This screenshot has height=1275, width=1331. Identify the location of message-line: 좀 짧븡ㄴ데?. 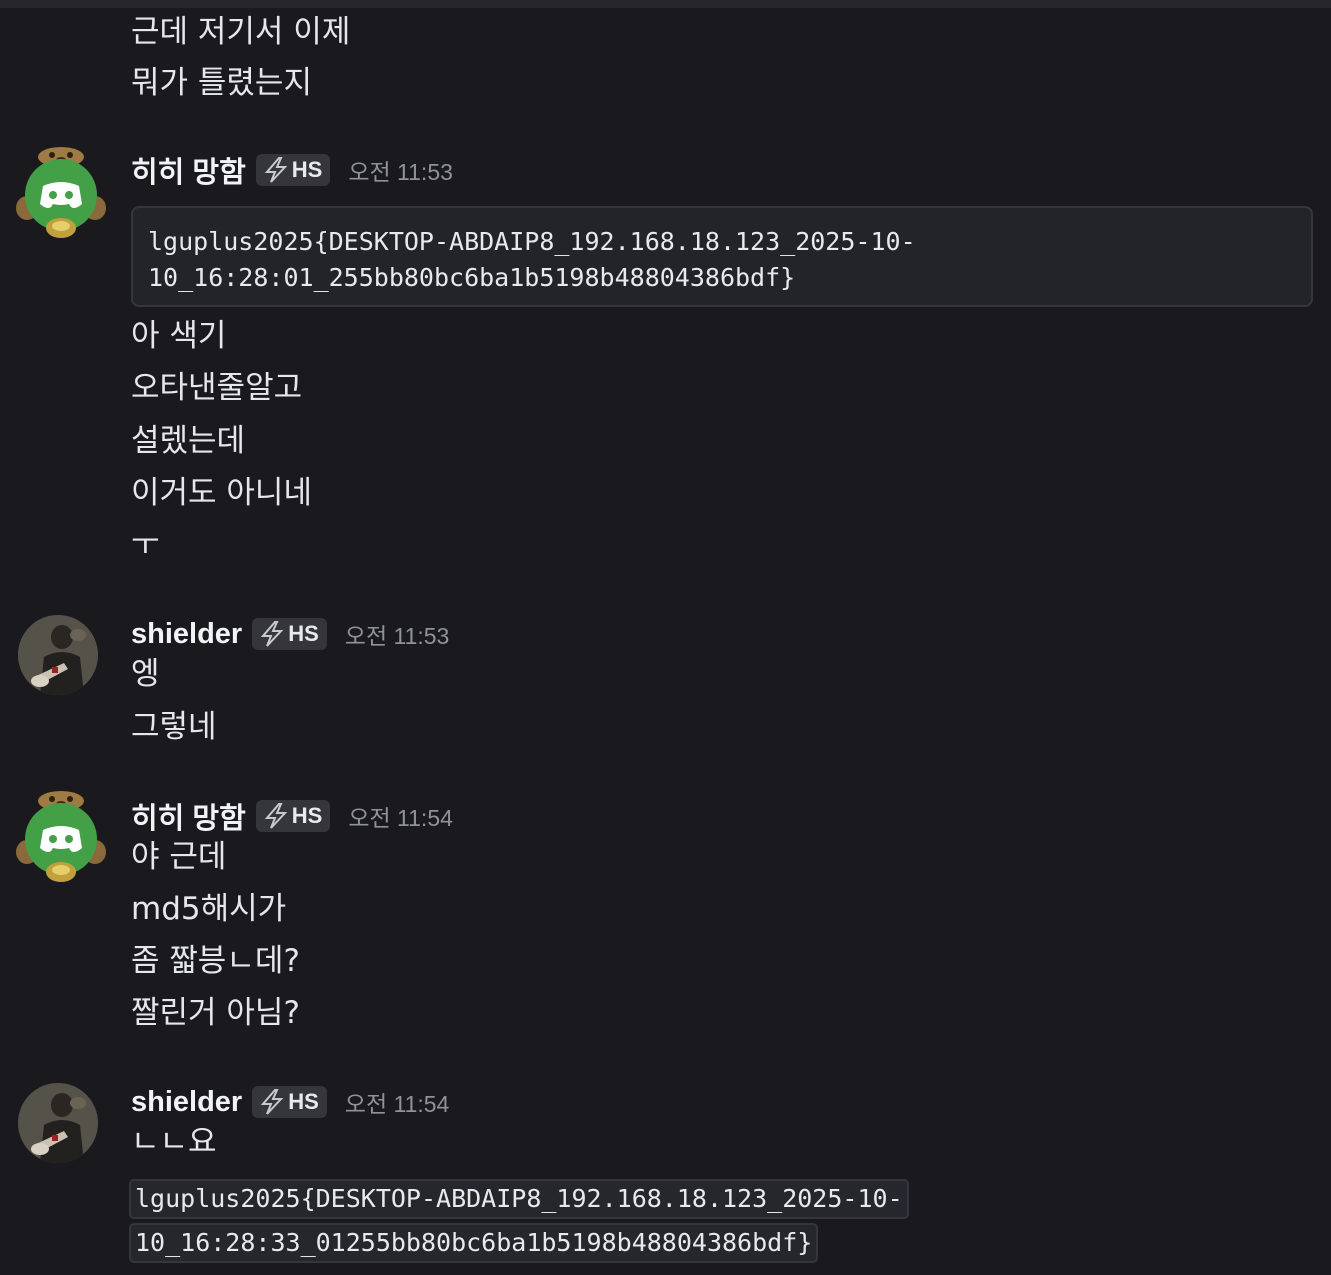
(215, 961).